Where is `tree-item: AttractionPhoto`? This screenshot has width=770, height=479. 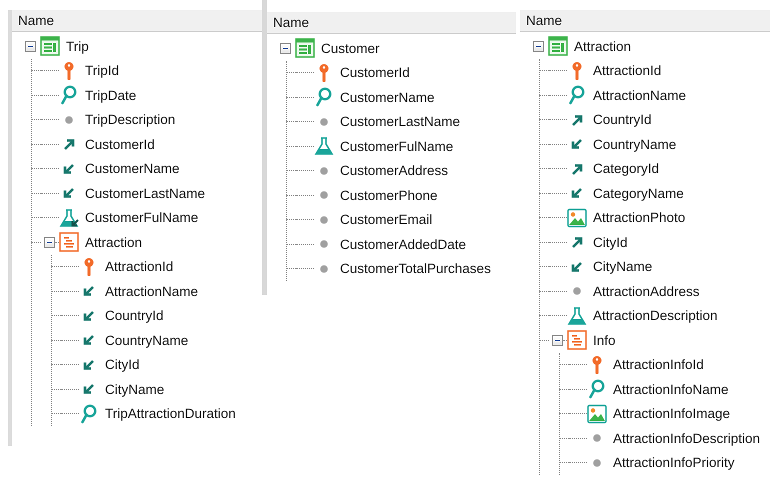 tree-item: AttractionPhoto is located at coordinates (639, 218).